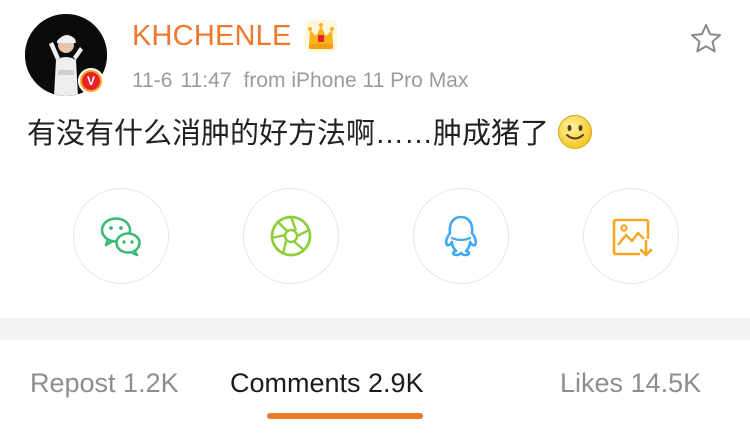 The width and height of the screenshot is (750, 440). I want to click on post-meta: 11-6 11:47 from iPhone 11 Pro Max, so click(300, 81).